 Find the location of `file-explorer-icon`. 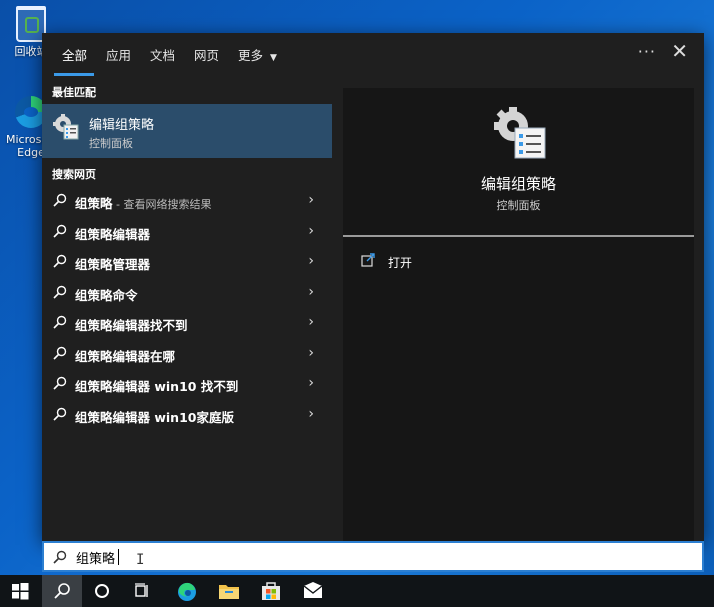

file-explorer-icon is located at coordinates (229, 592).